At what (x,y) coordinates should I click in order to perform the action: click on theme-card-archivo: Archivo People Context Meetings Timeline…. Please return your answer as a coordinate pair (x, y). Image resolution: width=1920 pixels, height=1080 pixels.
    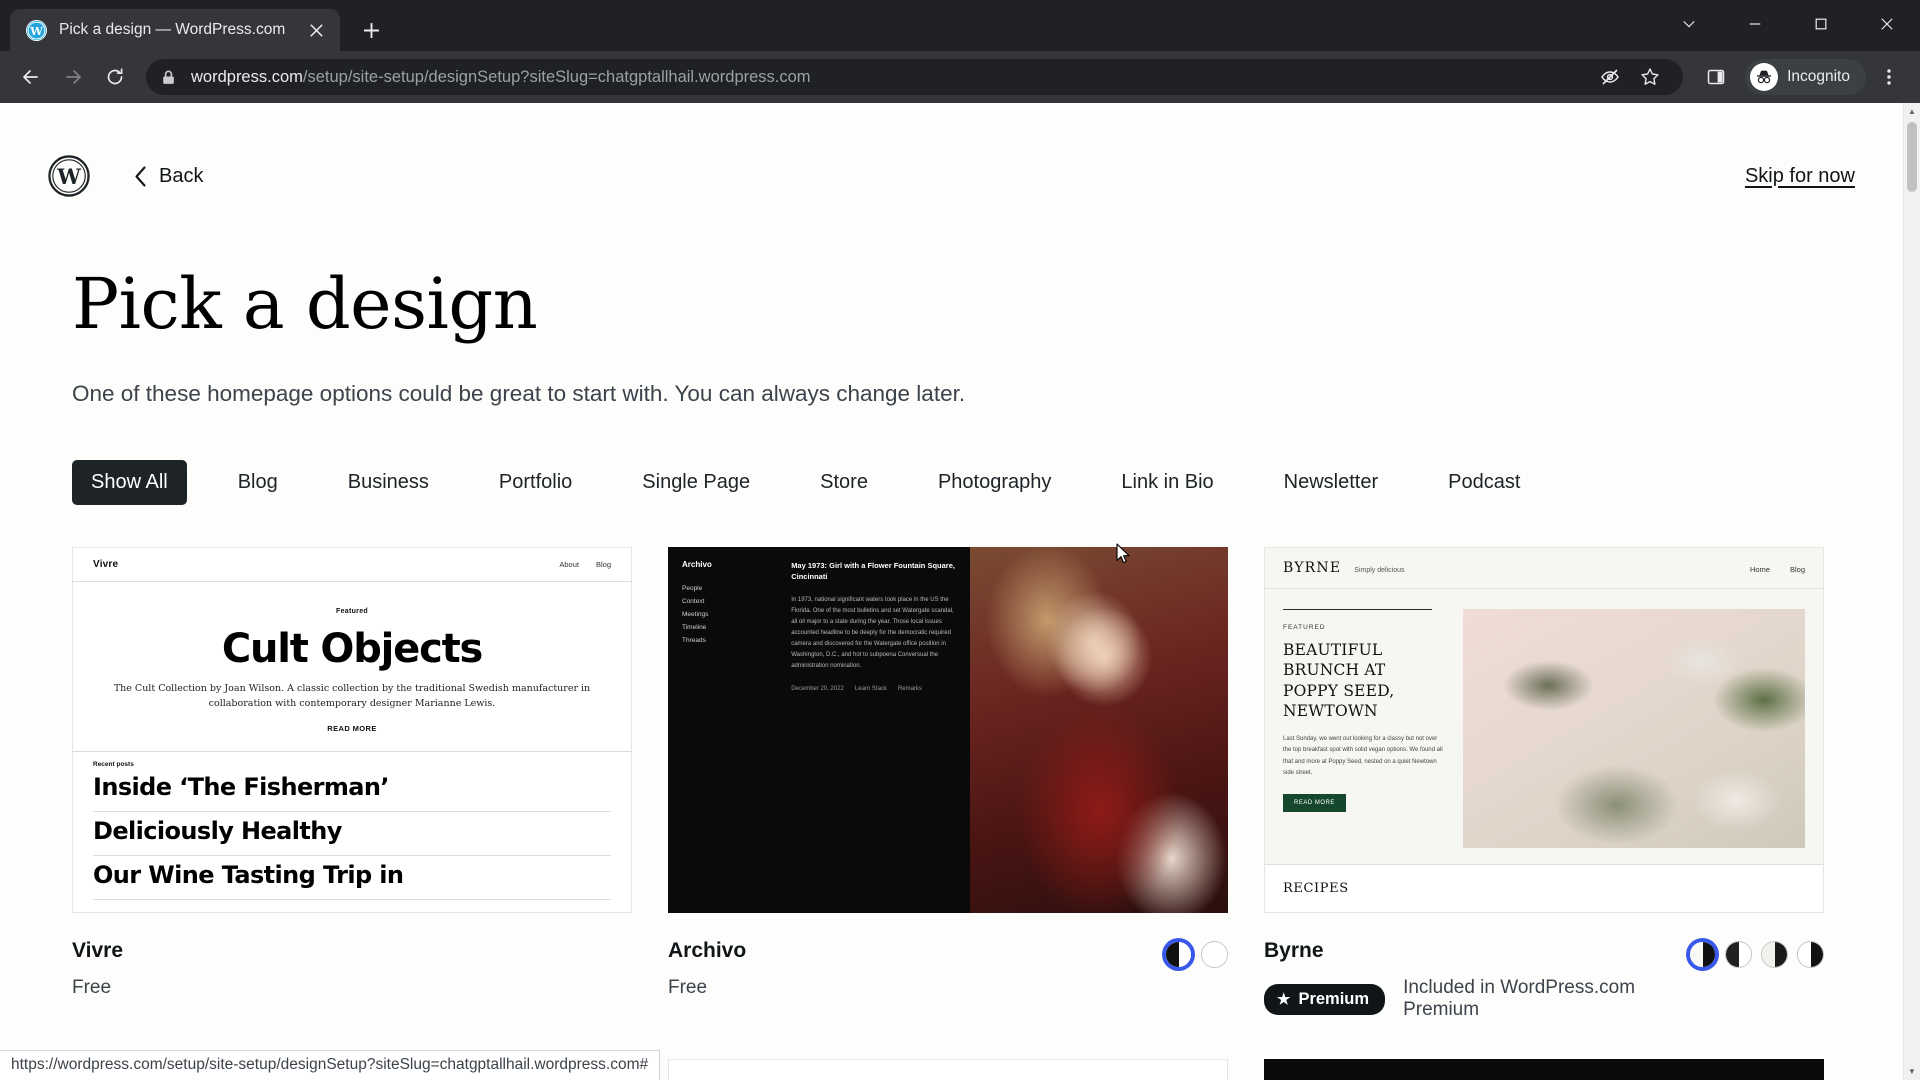
    Looking at the image, I should click on (948, 784).